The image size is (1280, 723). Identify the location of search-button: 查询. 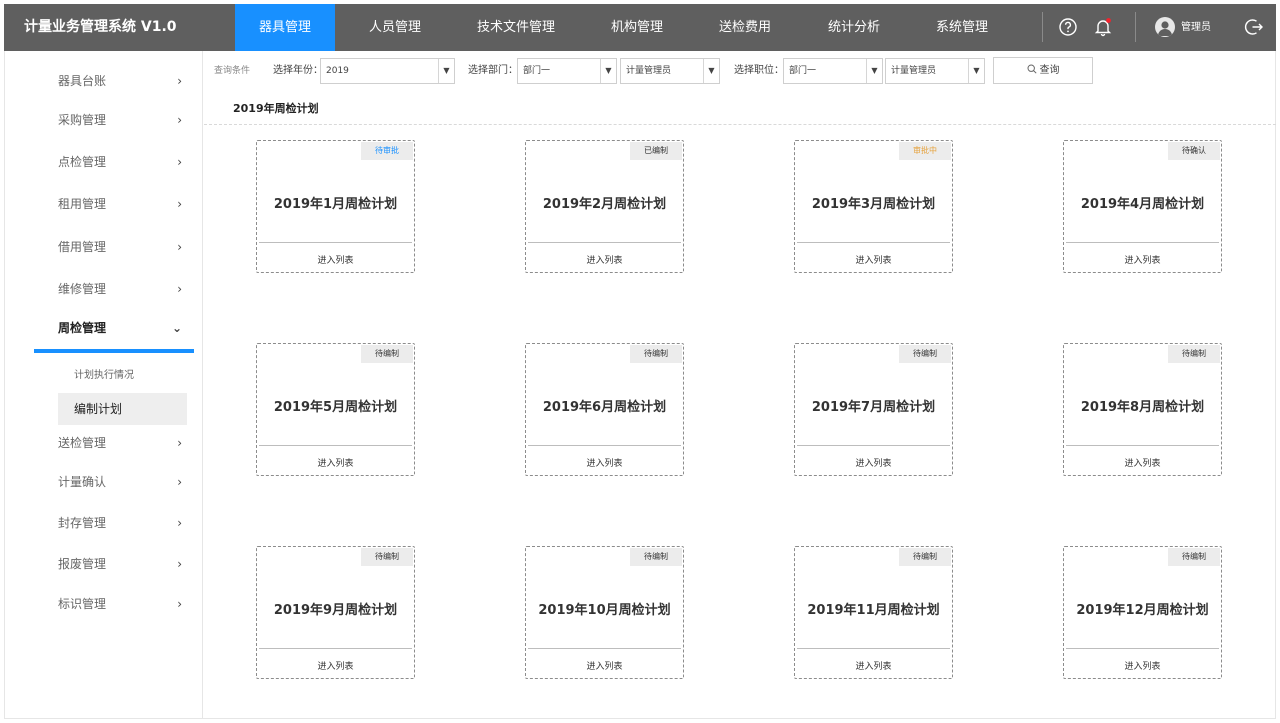
(1043, 70).